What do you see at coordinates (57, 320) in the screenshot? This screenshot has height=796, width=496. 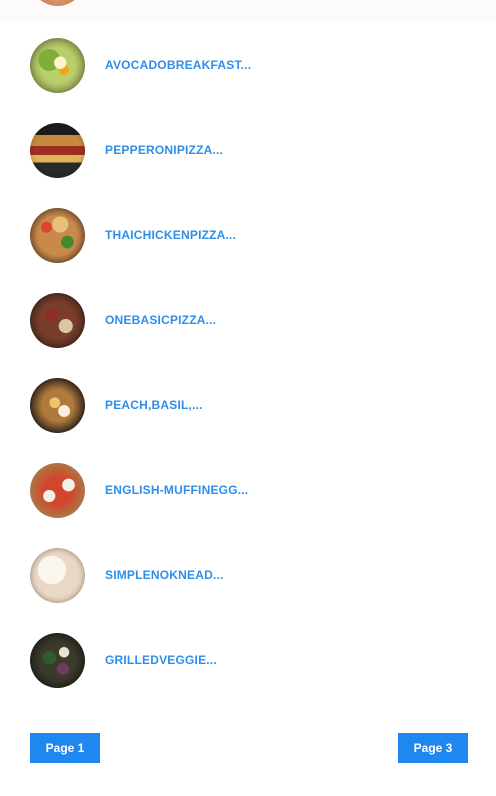 I see `one-basic-pizza-thumbnail` at bounding box center [57, 320].